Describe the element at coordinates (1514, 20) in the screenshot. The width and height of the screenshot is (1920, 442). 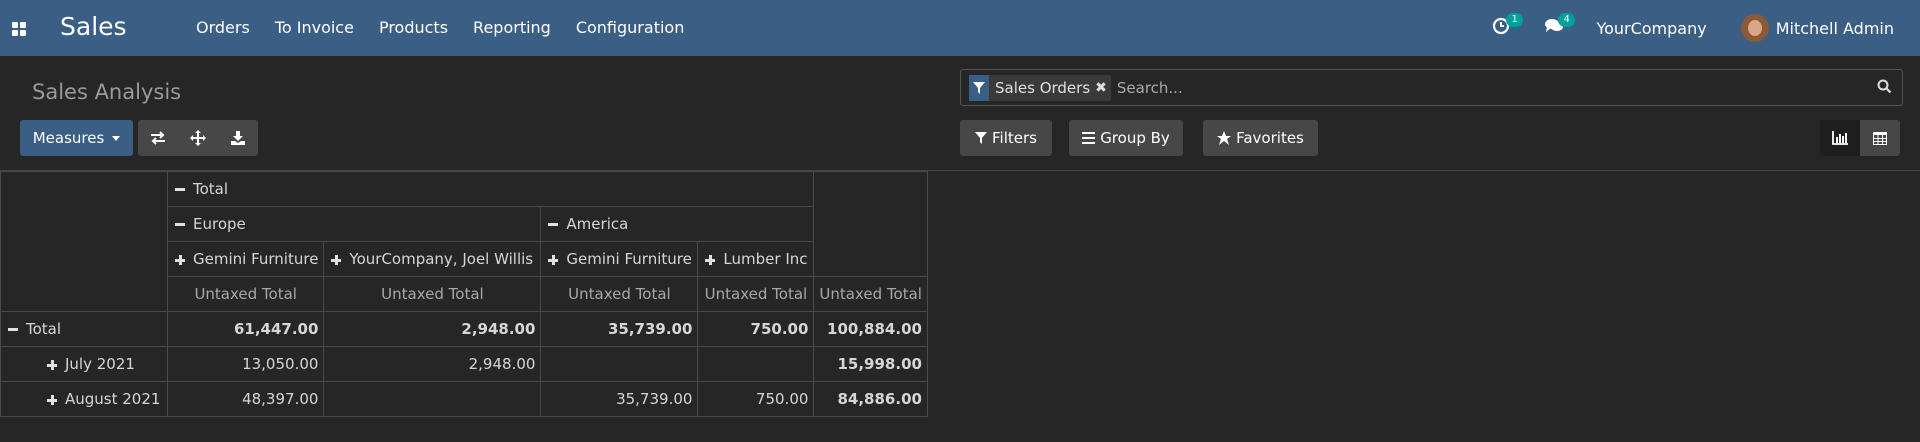
I see `activity-badge: 1` at that location.